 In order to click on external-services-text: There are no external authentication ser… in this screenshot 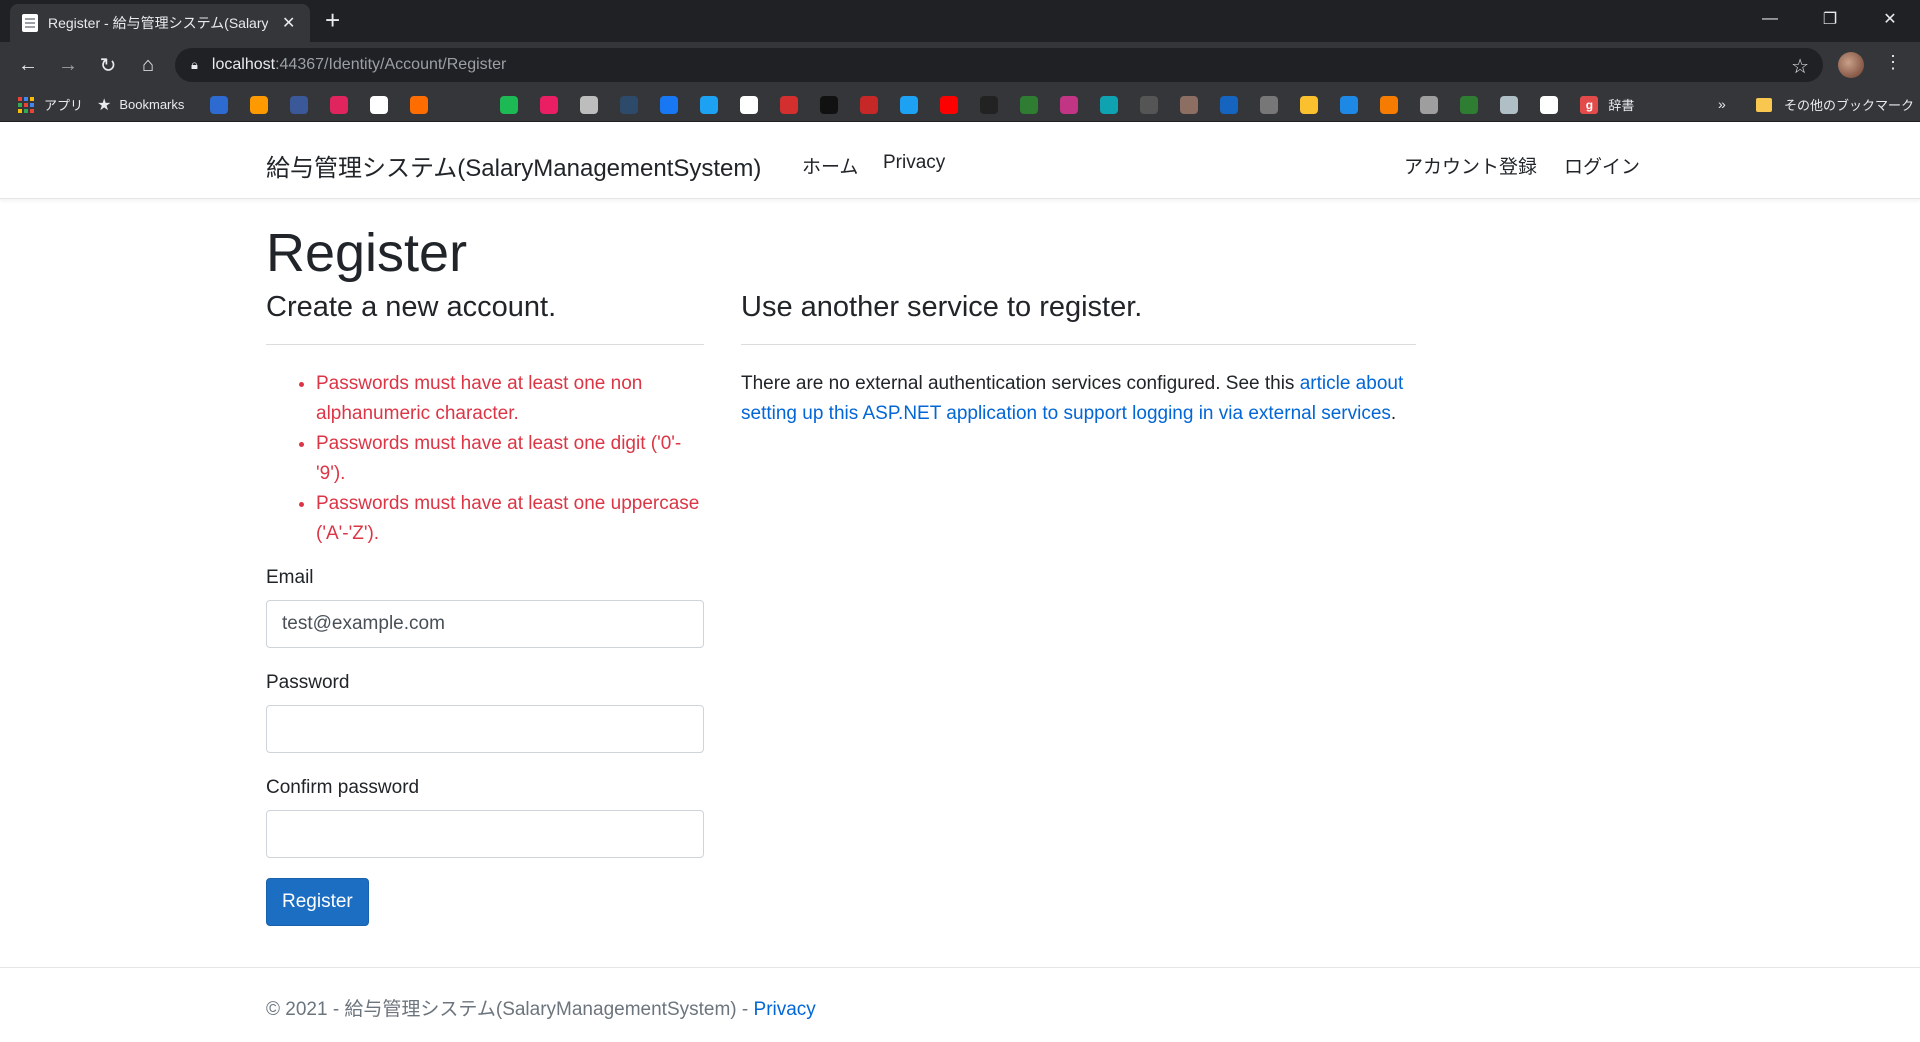, I will do `click(1078, 399)`.